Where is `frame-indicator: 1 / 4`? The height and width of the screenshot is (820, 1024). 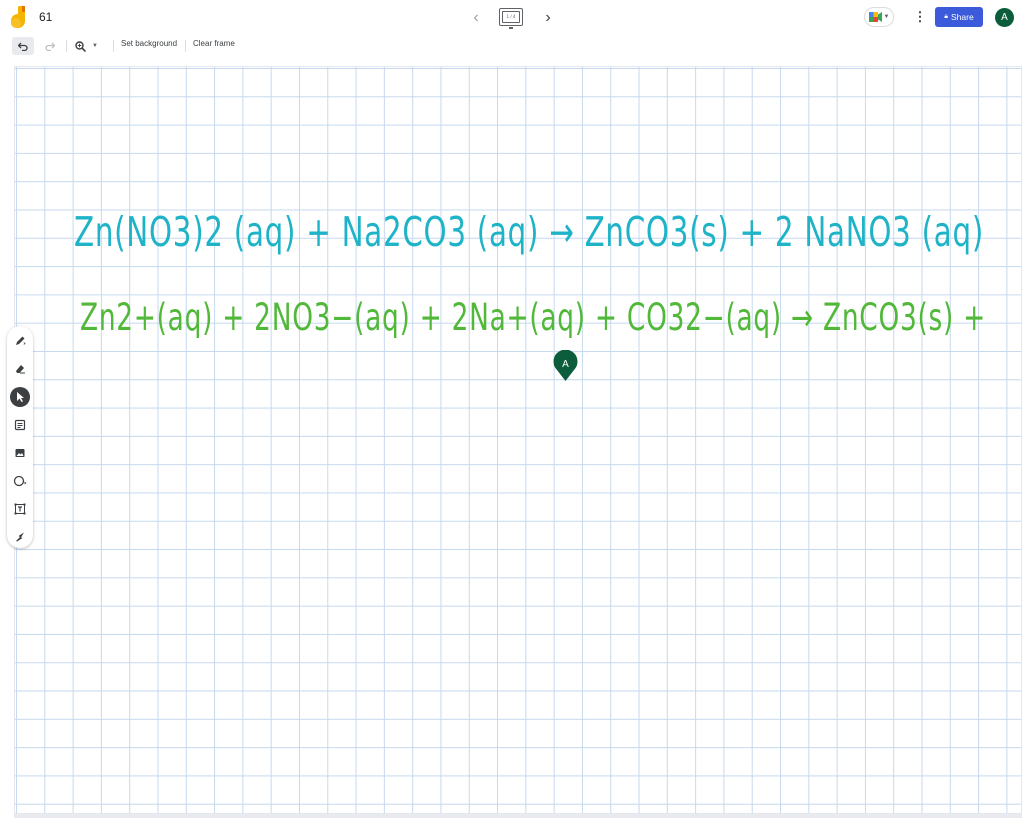
frame-indicator: 1 / 4 is located at coordinates (511, 17).